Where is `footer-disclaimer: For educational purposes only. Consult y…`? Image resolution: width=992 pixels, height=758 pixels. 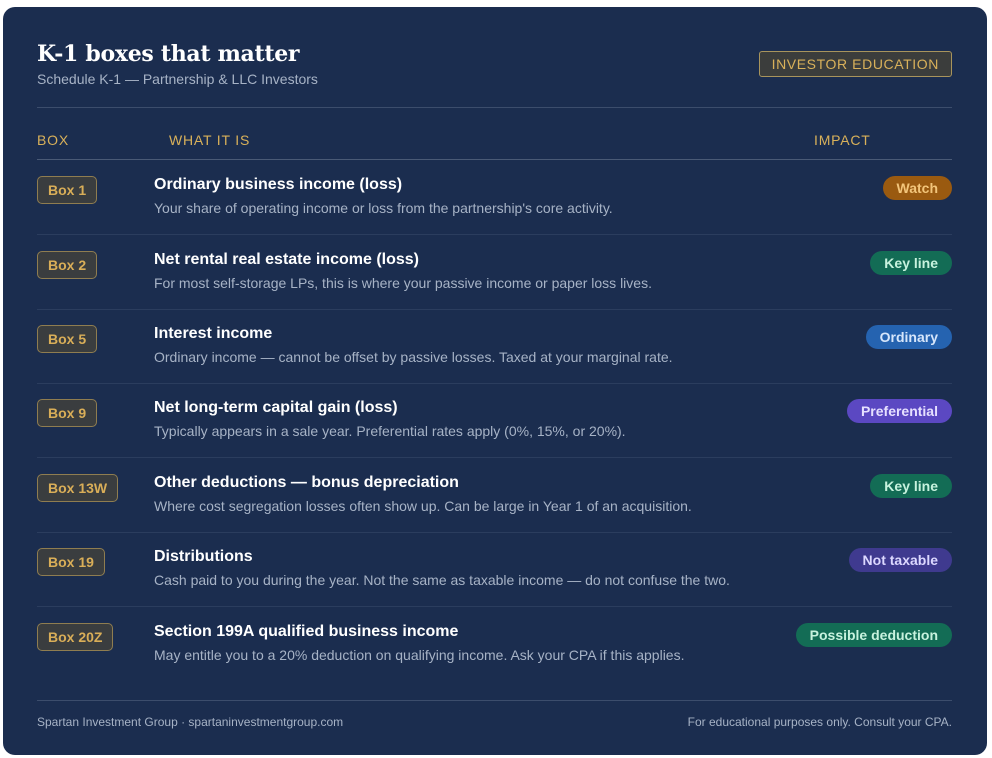 footer-disclaimer: For educational purposes only. Consult y… is located at coordinates (819, 722).